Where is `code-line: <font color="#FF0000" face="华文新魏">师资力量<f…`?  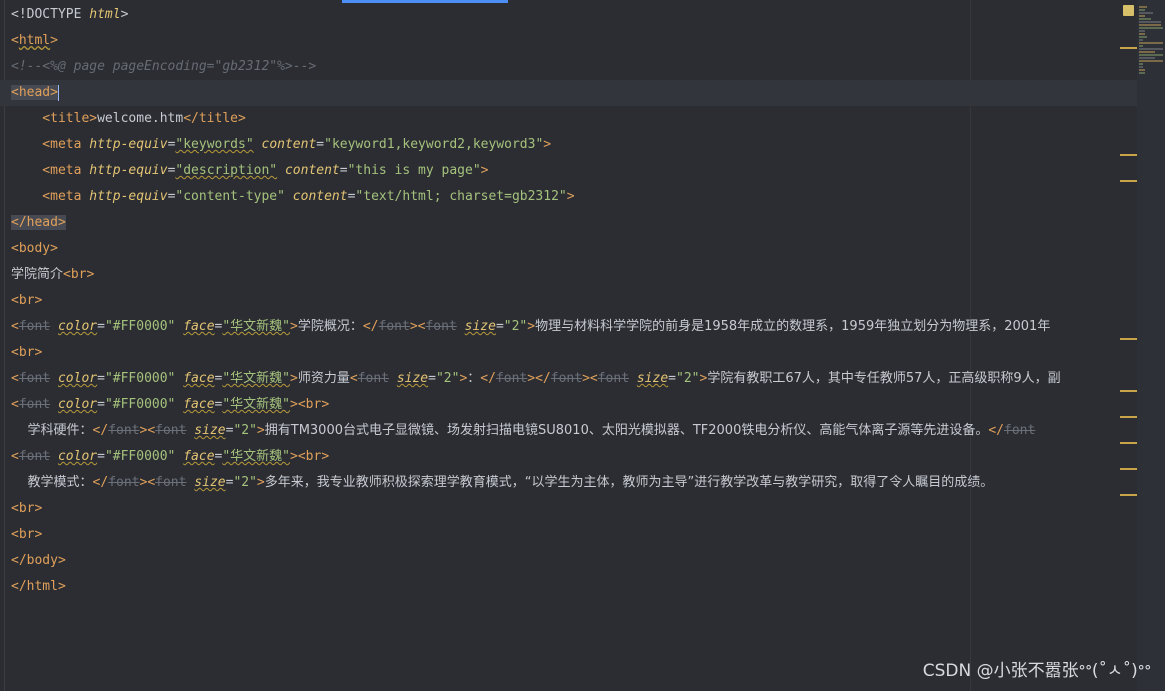 code-line: <font color="#FF0000" face="华文新魏">师资力量<f… is located at coordinates (568, 379).